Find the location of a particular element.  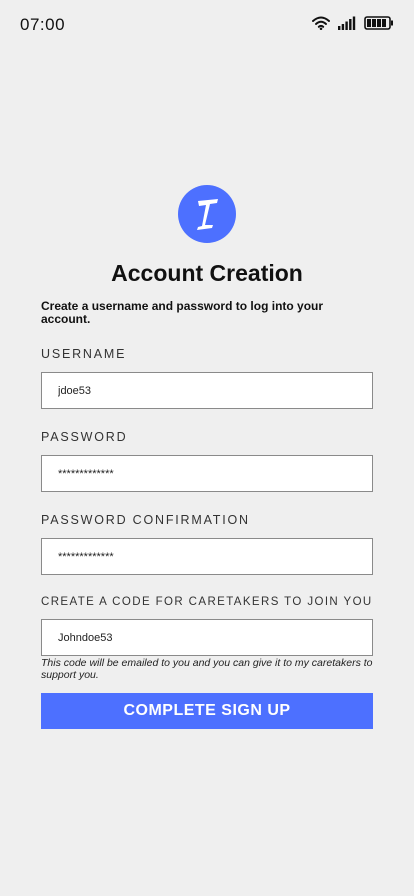

signal-icon is located at coordinates (347, 25).